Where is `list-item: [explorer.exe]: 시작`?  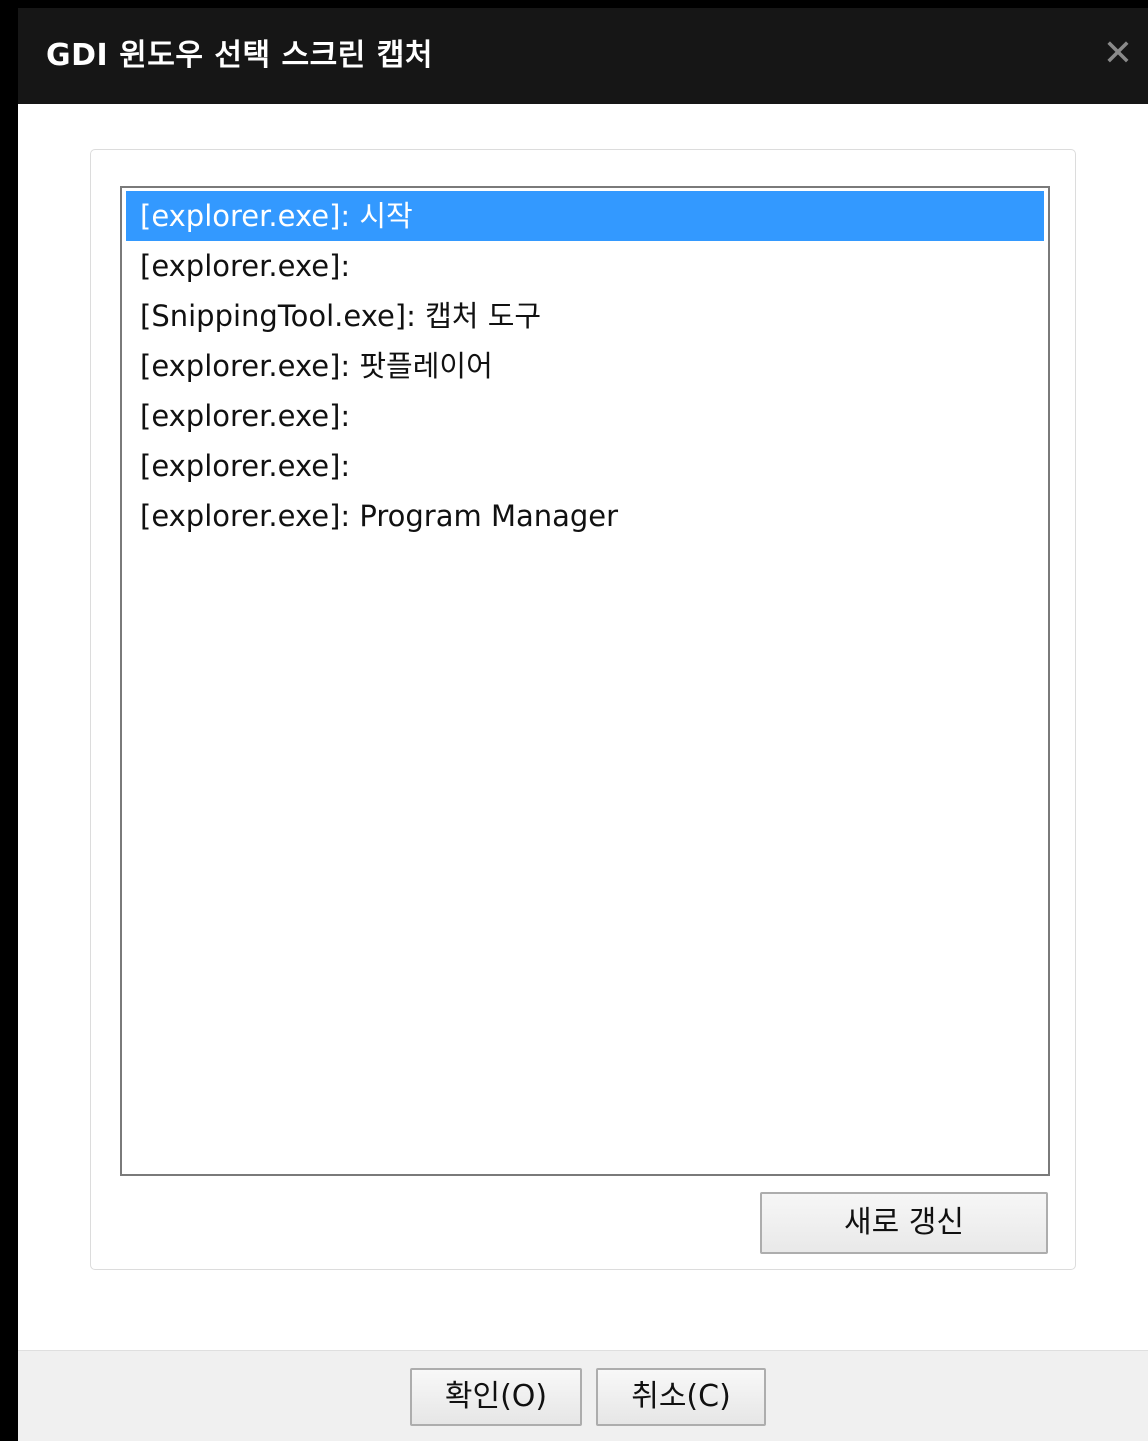 list-item: [explorer.exe]: 시작 is located at coordinates (585, 216).